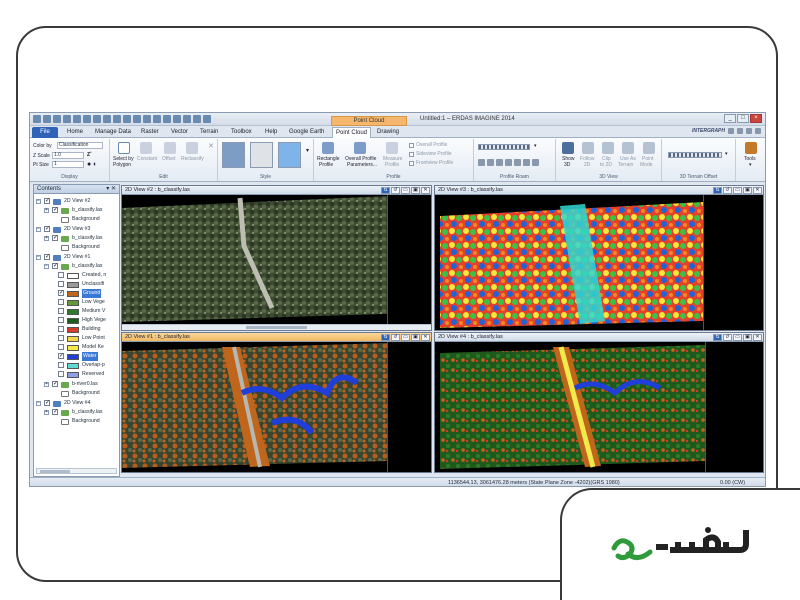 The width and height of the screenshot is (800, 600). What do you see at coordinates (47, 119) in the screenshot?
I see `new-icon` at bounding box center [47, 119].